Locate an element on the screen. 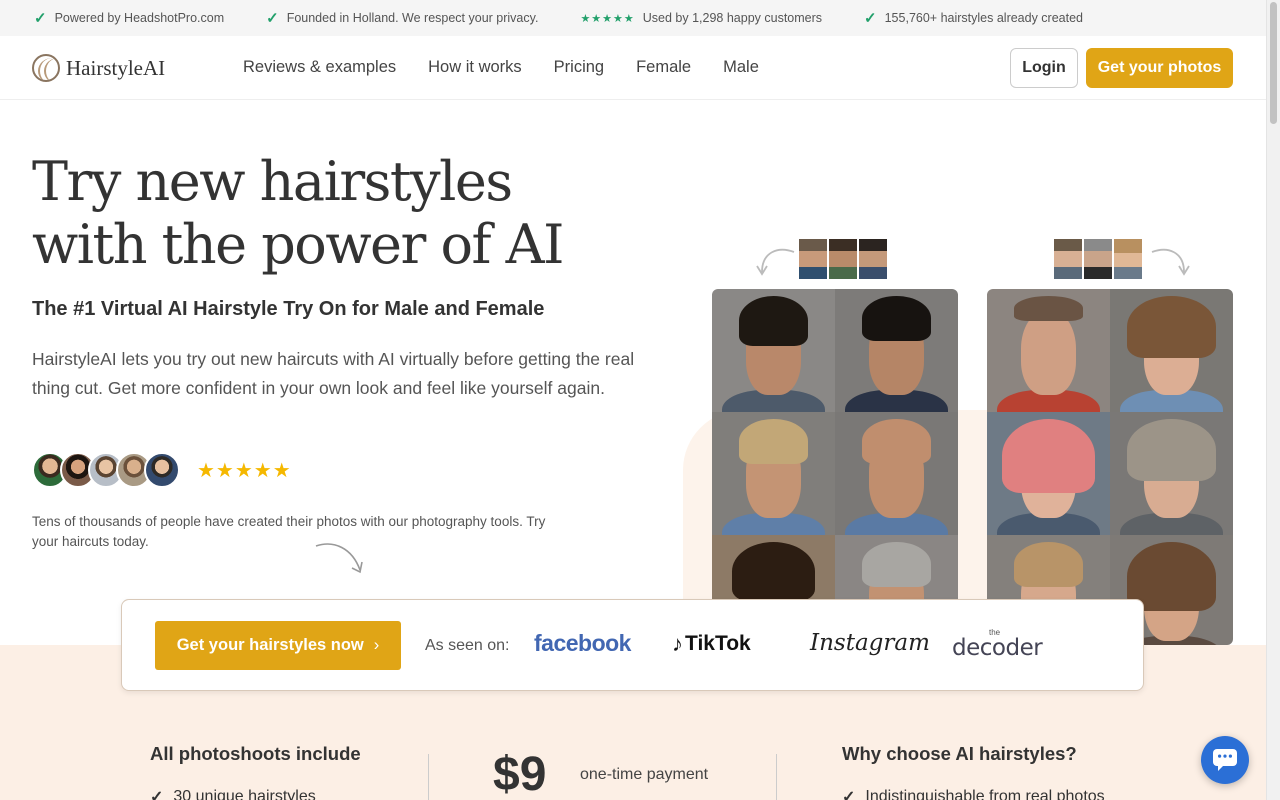  feature-item: ✓ 30 unique hairstyles is located at coordinates (233, 793).